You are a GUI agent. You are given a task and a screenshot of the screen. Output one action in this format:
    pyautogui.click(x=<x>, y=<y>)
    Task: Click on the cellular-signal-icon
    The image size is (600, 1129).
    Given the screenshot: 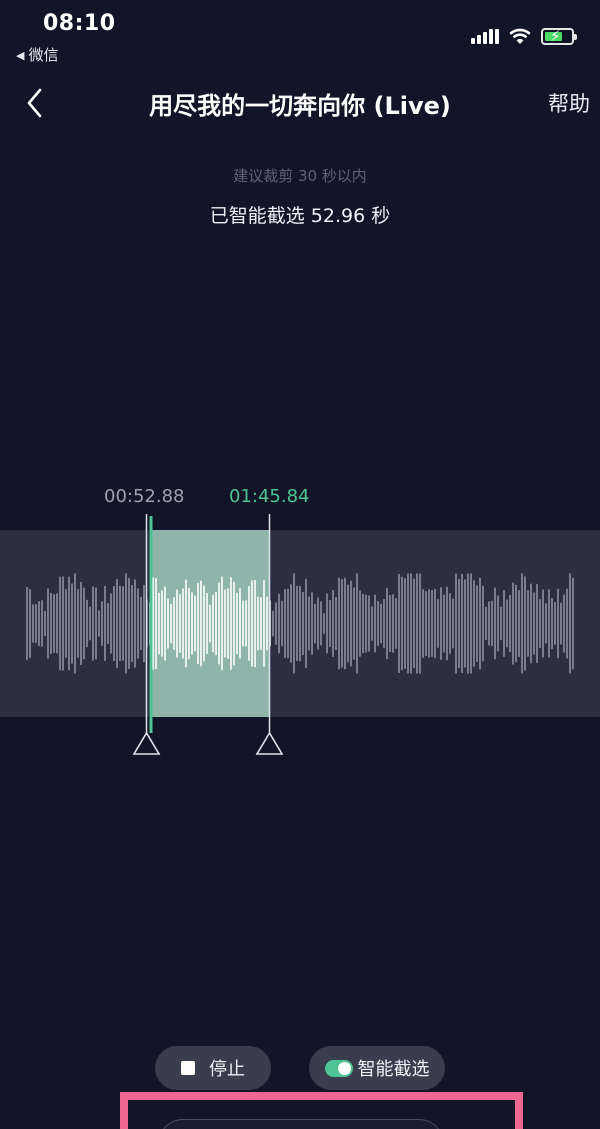 What is the action you would take?
    pyautogui.click(x=485, y=36)
    